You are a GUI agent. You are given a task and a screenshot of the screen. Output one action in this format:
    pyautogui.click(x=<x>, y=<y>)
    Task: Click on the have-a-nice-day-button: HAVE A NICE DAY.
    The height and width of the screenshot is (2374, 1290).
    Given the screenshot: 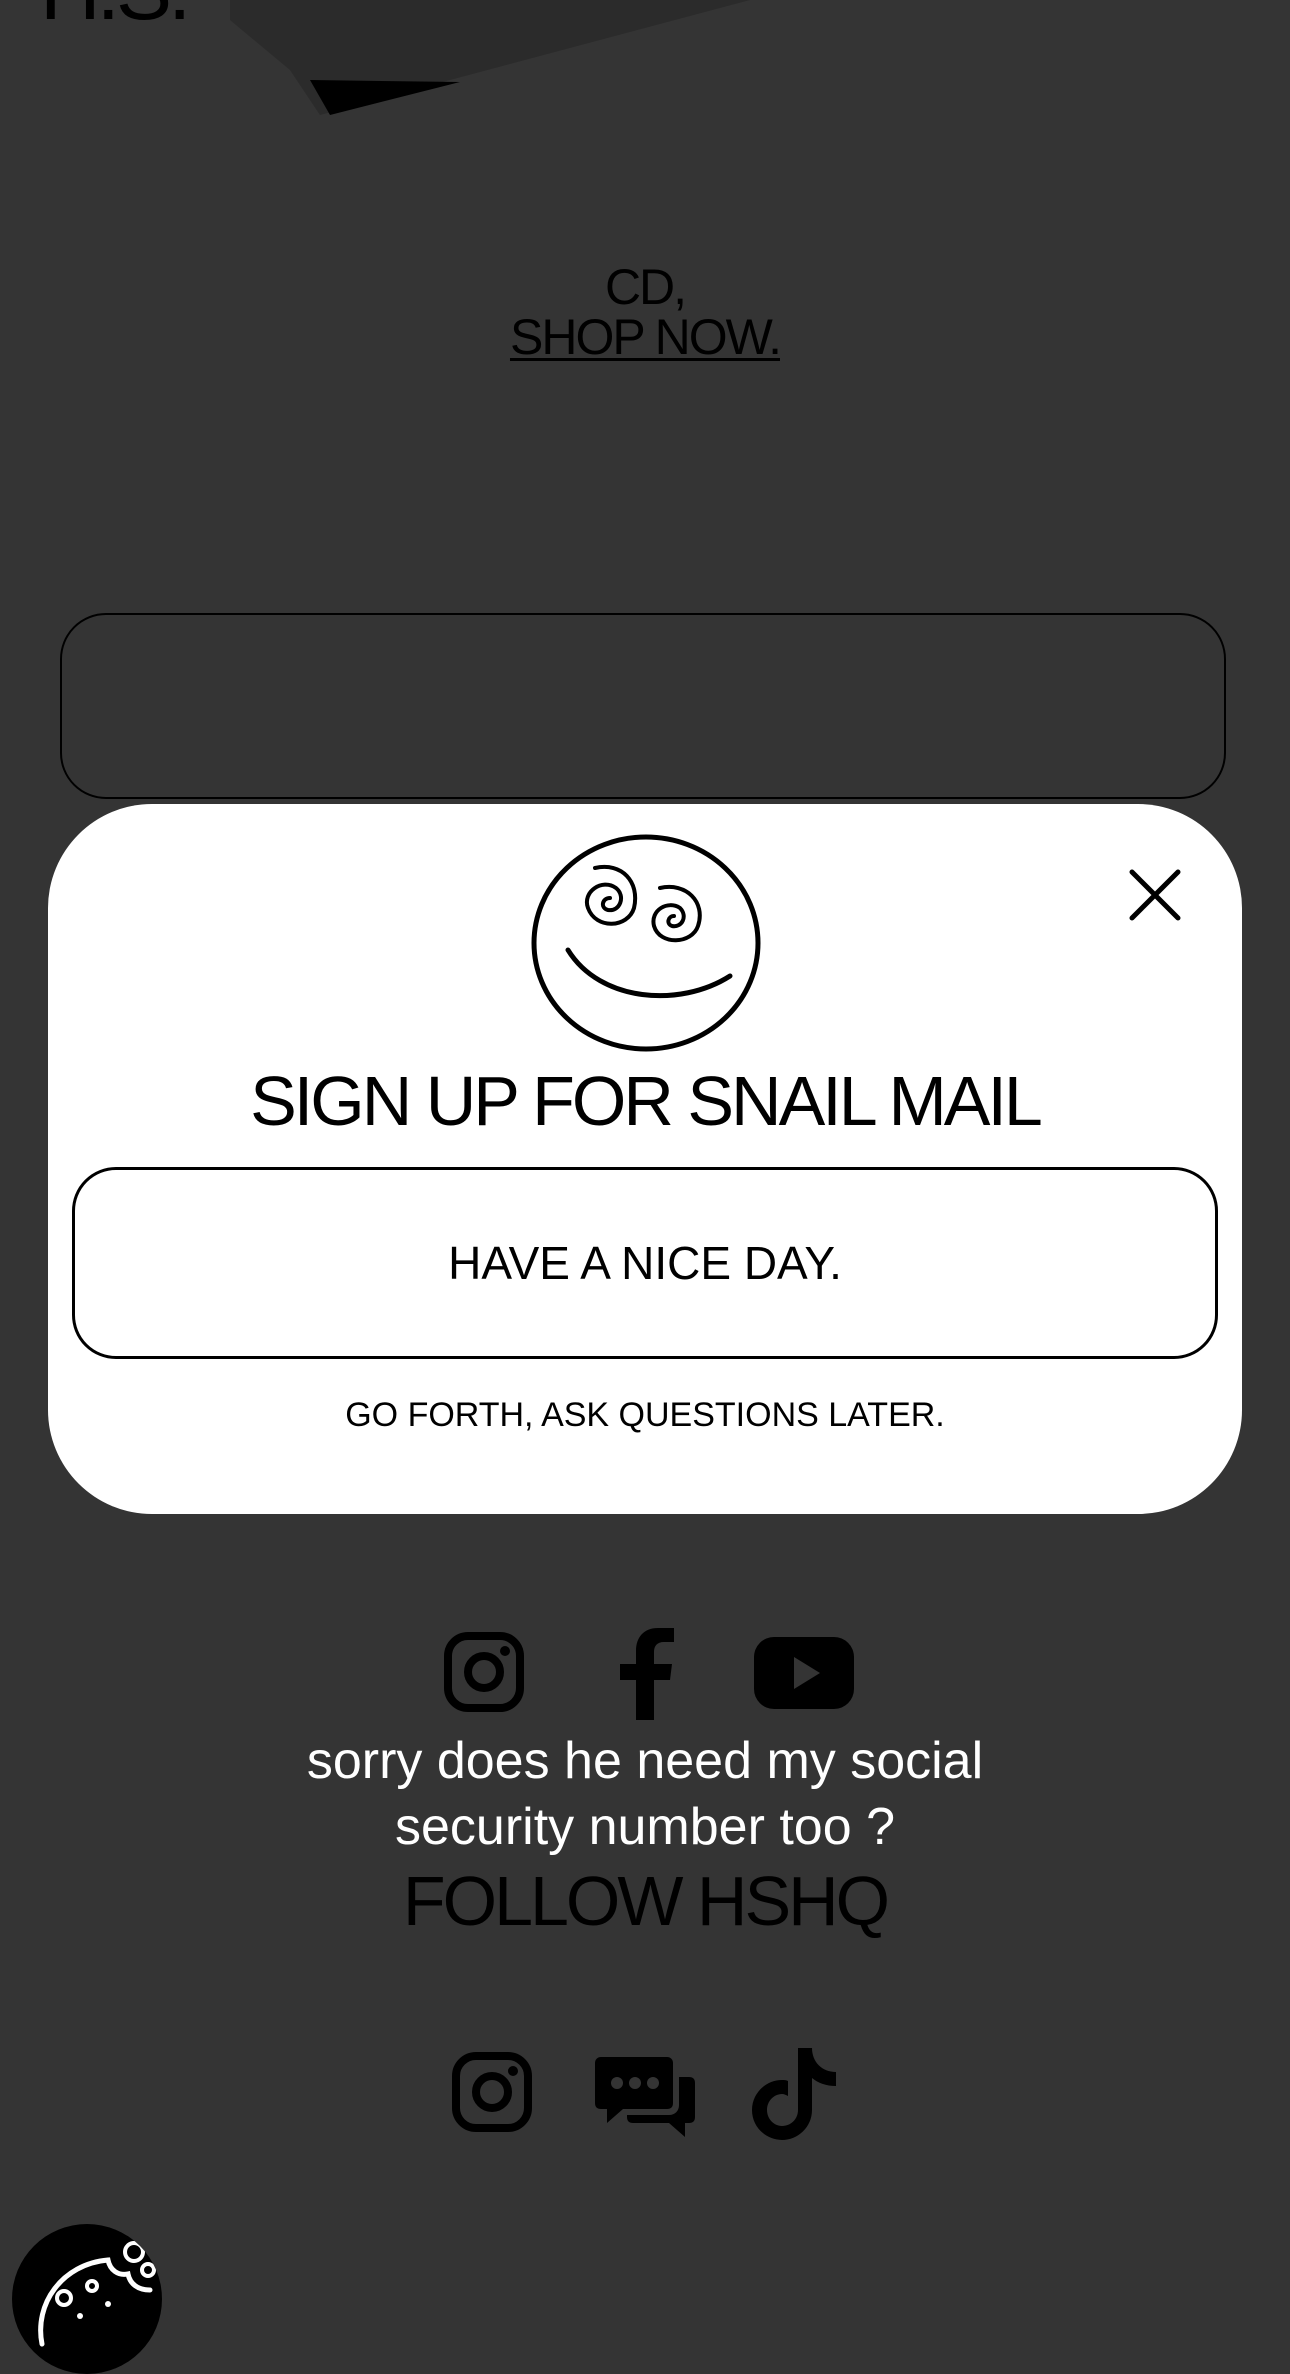 What is the action you would take?
    pyautogui.click(x=645, y=1263)
    